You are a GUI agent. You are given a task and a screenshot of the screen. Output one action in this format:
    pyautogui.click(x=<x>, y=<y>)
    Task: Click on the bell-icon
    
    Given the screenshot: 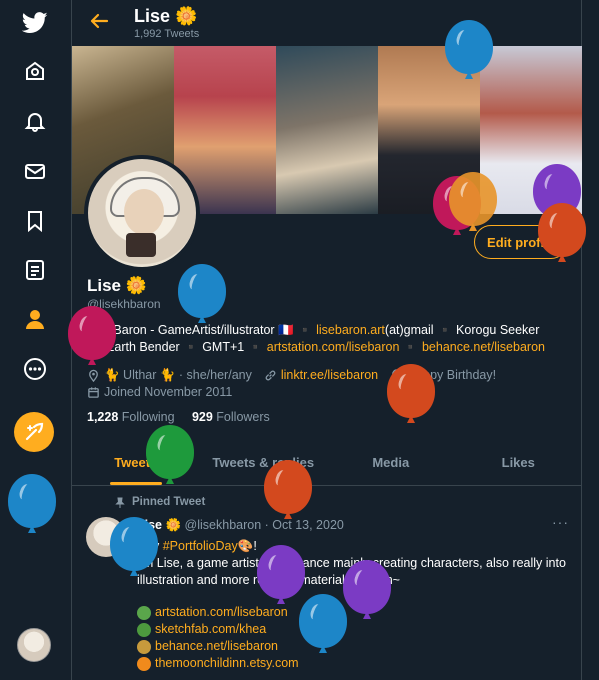 What is the action you would take?
    pyautogui.click(x=35, y=121)
    